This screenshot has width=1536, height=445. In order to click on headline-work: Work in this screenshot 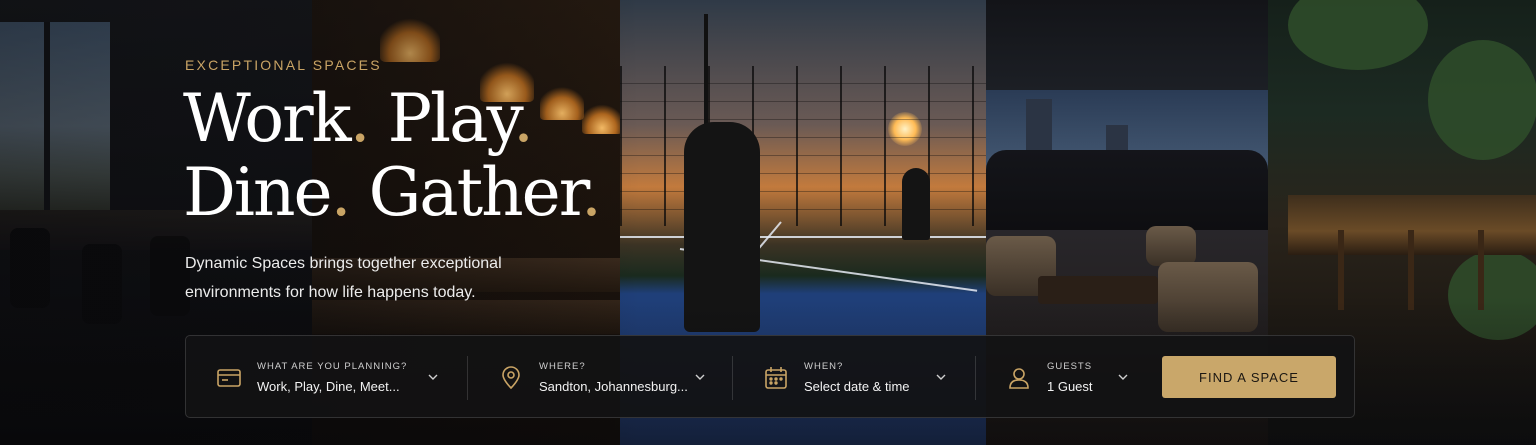, I will do `click(267, 118)`.